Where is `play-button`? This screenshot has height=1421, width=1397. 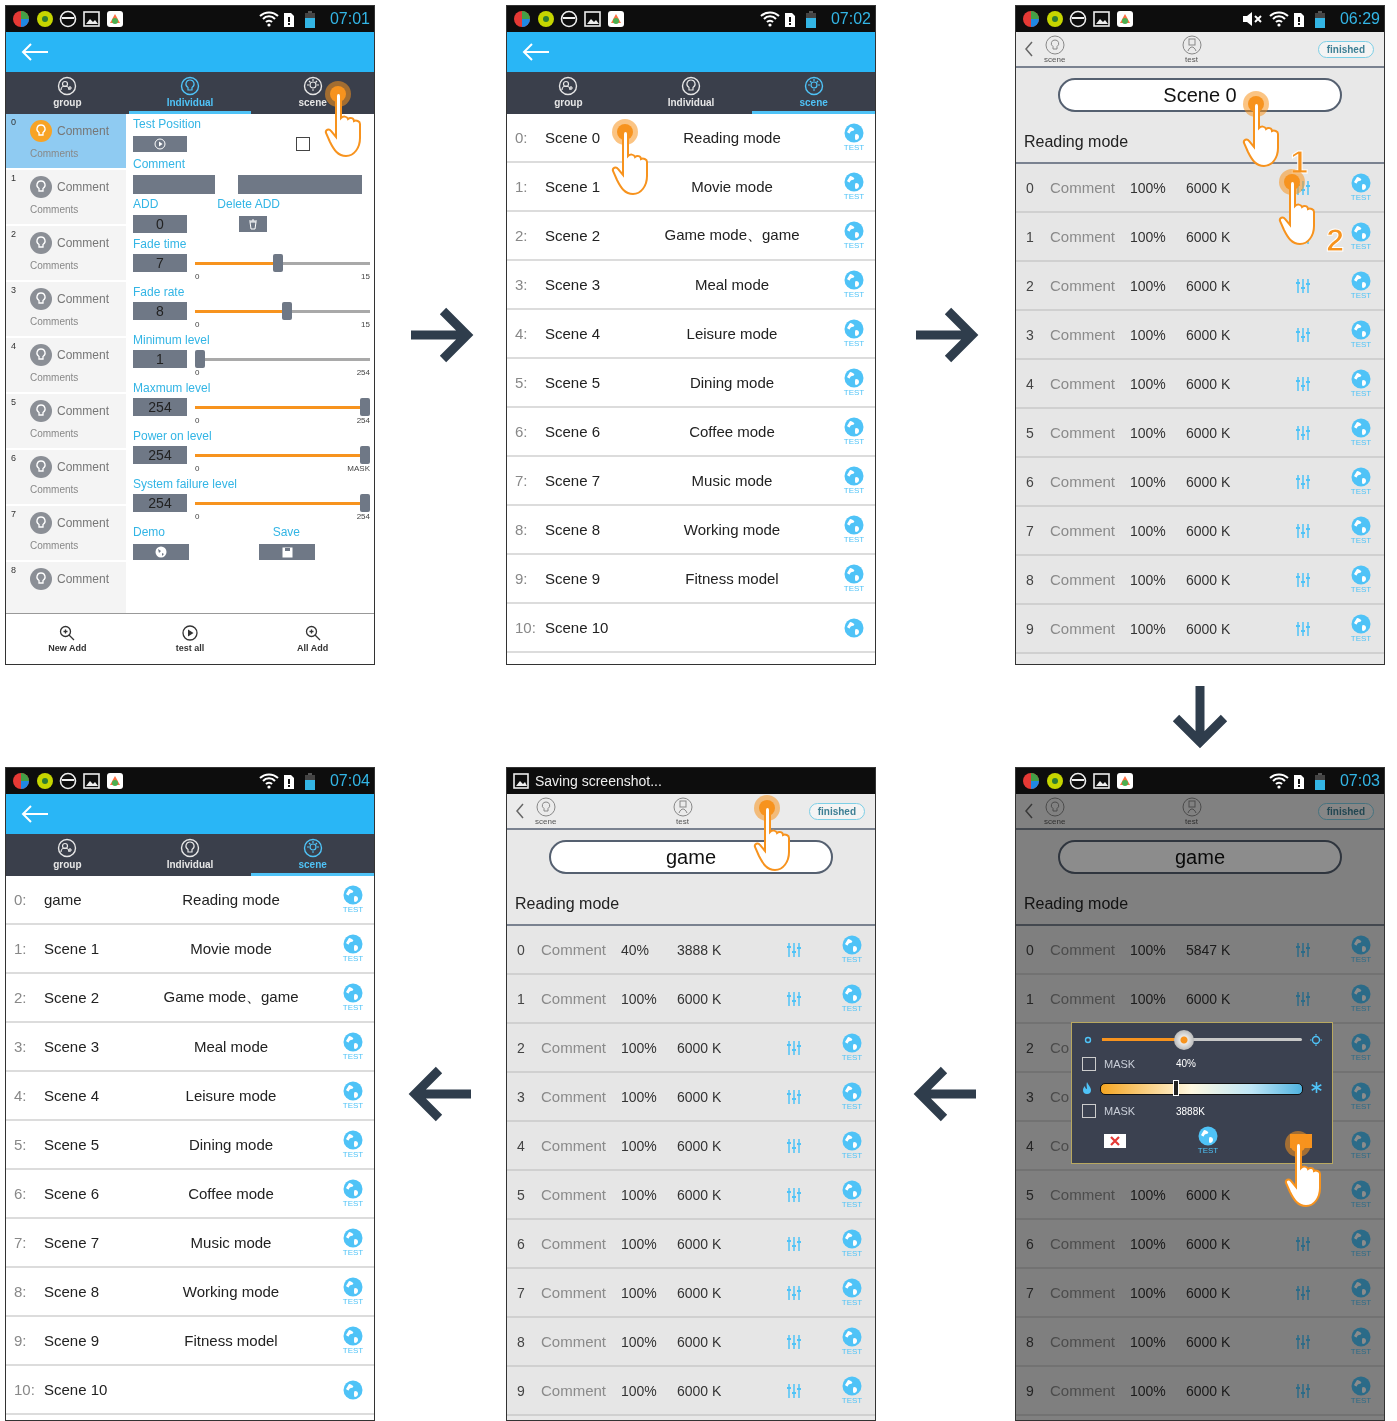 play-button is located at coordinates (160, 144).